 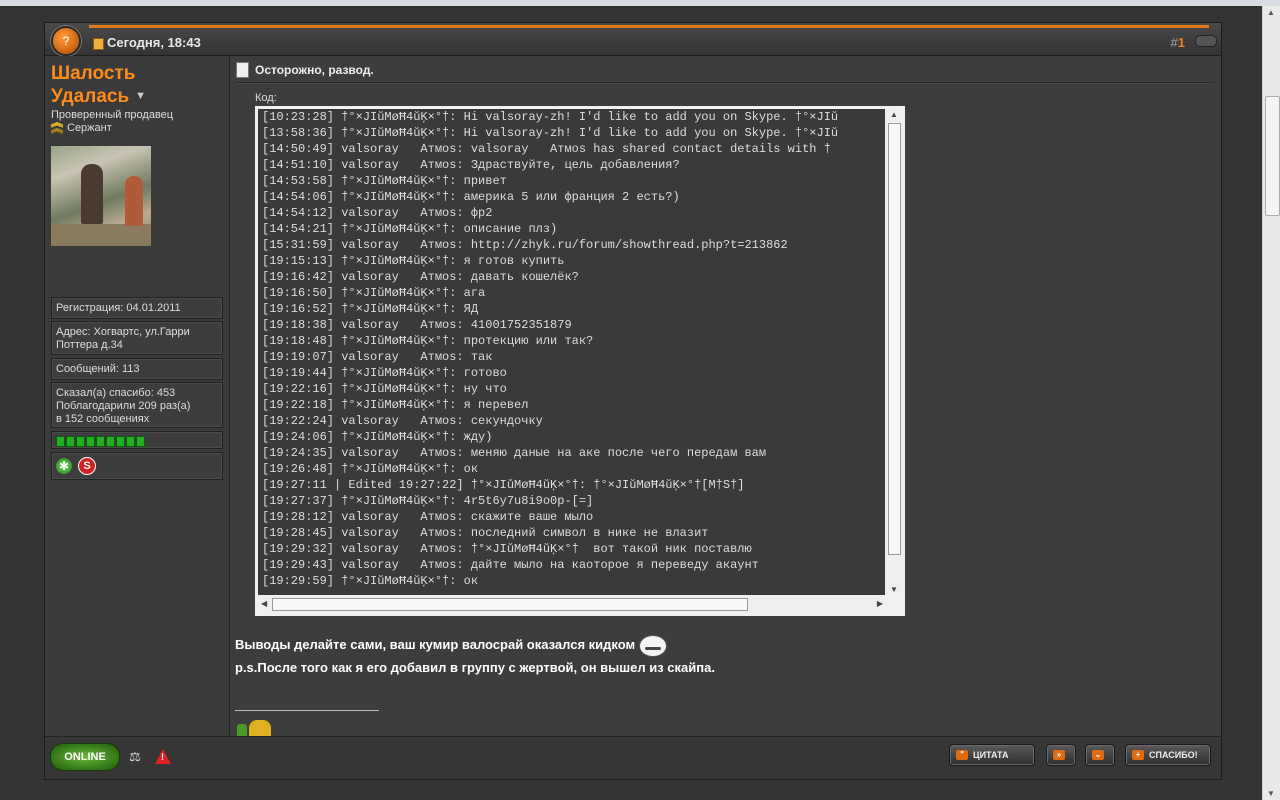 I want to click on chevron-down-icon: ▼, so click(x=140, y=96).